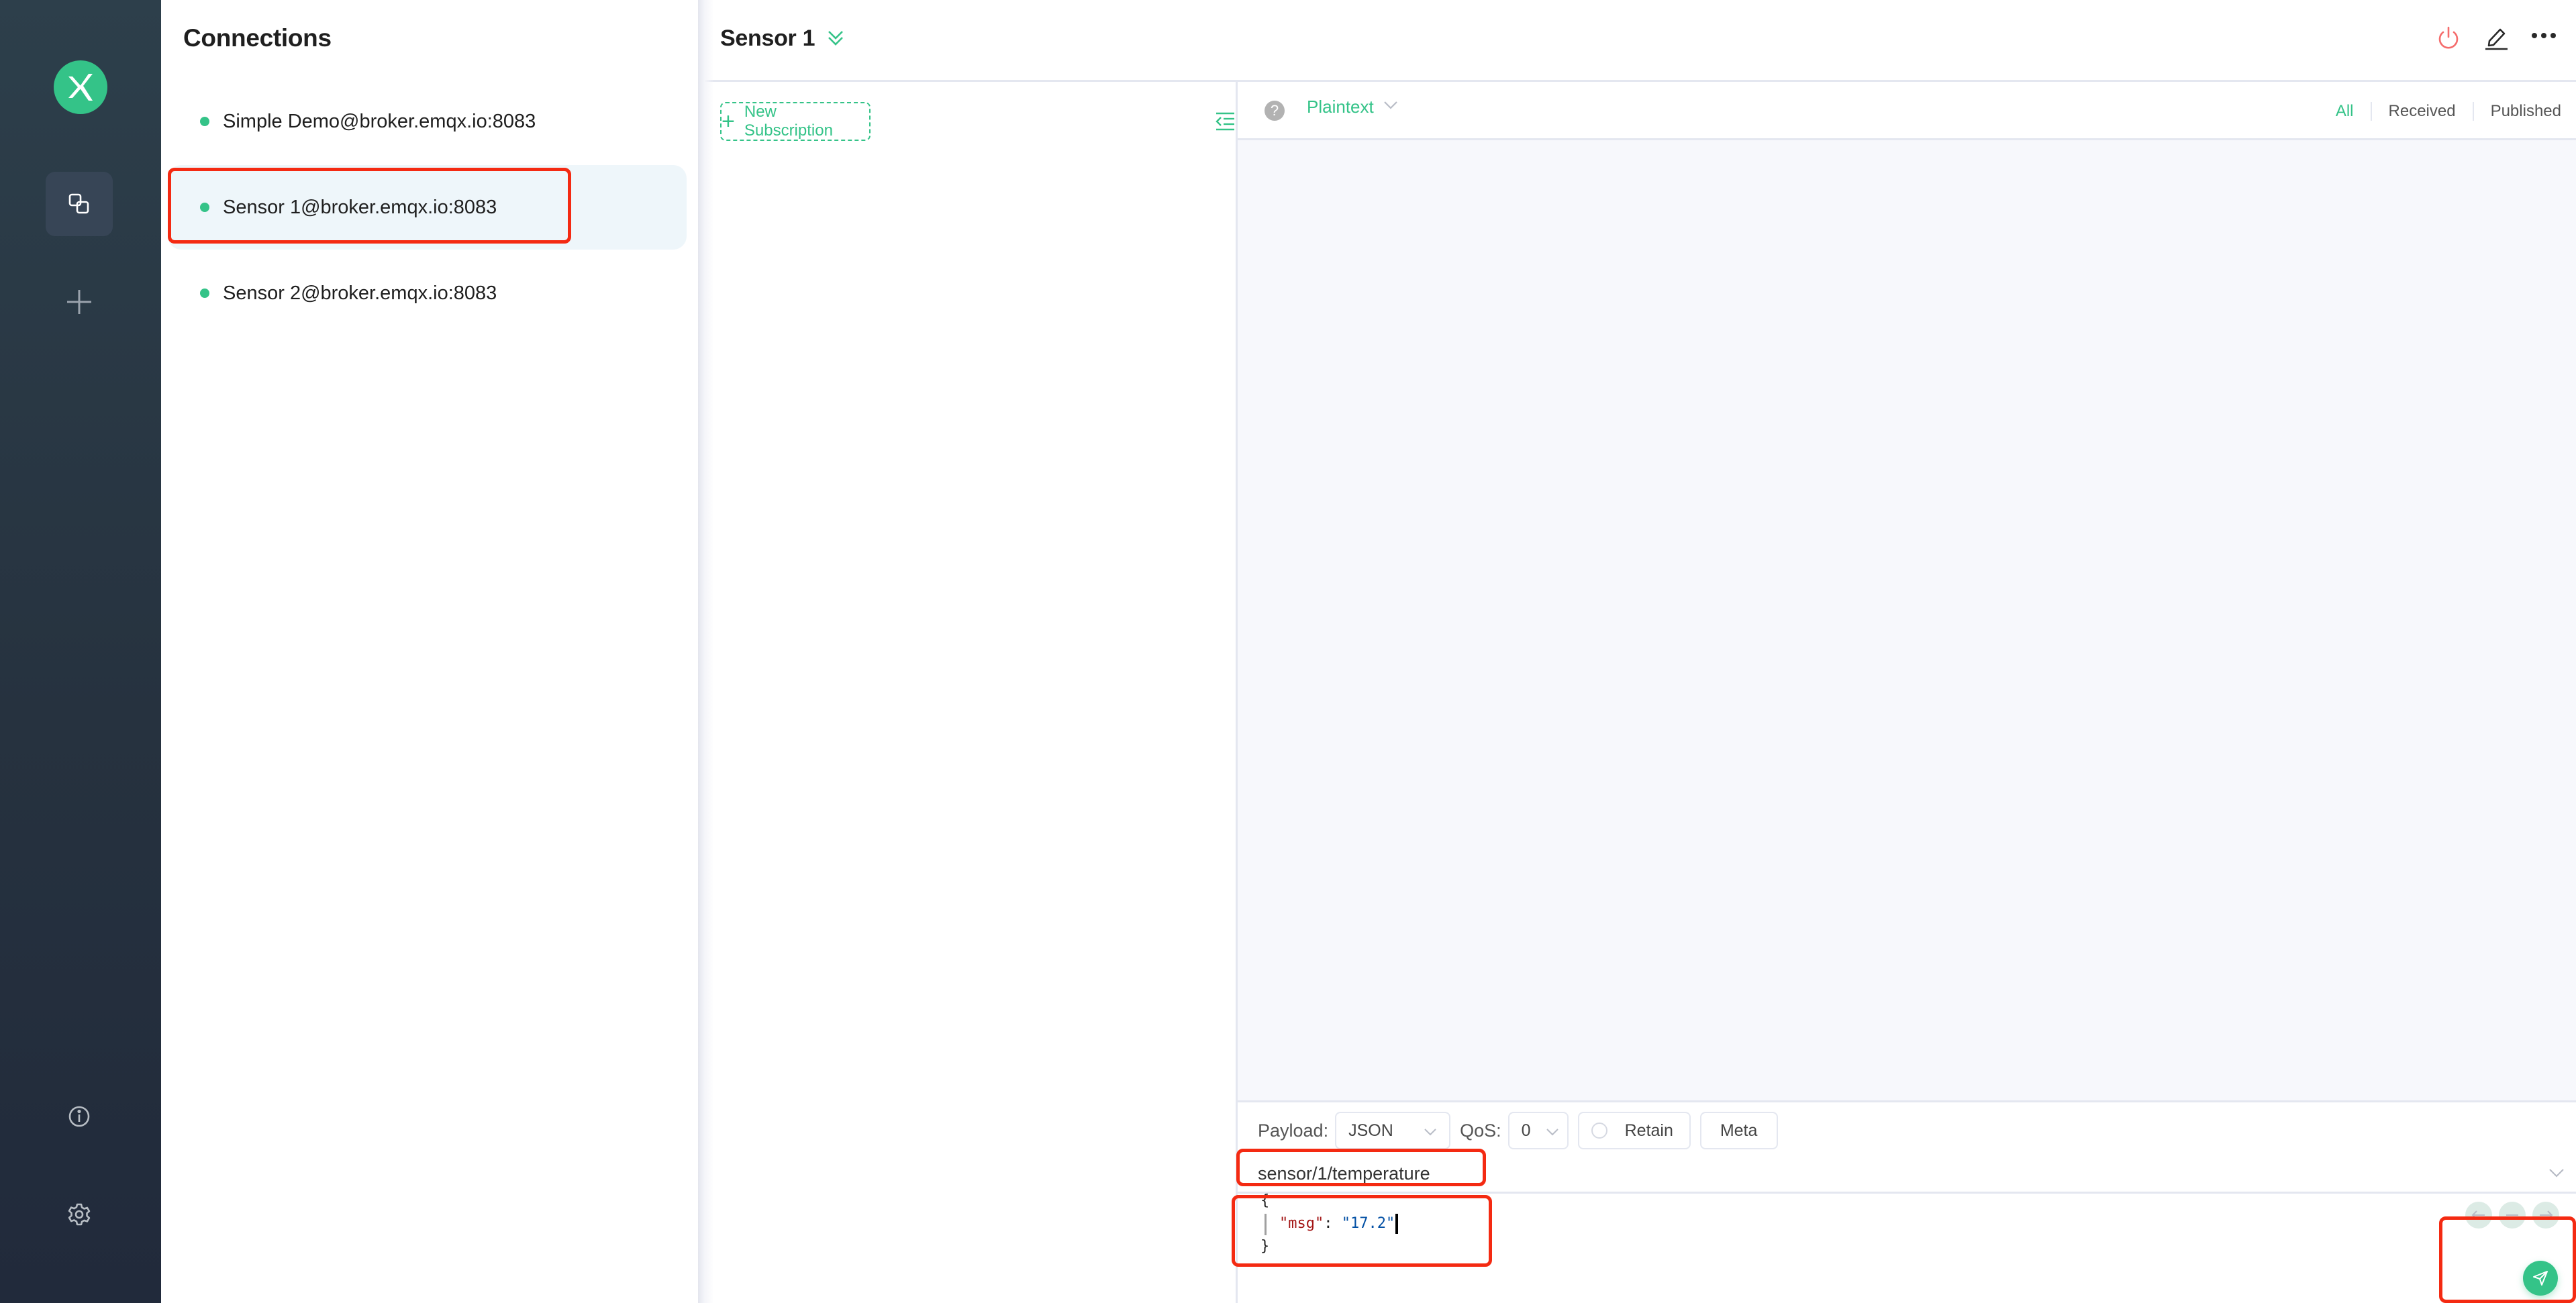  I want to click on payload-format-select: JSON, so click(1393, 1130).